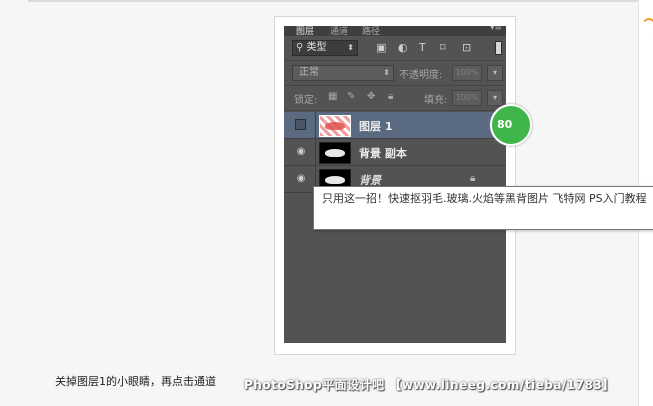  I want to click on step-caption: 关掉图层1的小眼睛，再点击通道, so click(135, 381).